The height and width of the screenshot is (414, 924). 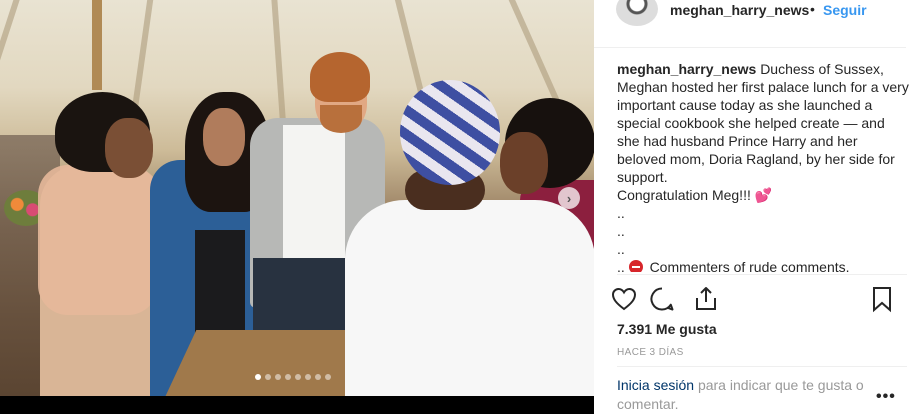 I want to click on person-foreground-white-top, so click(x=469, y=298).